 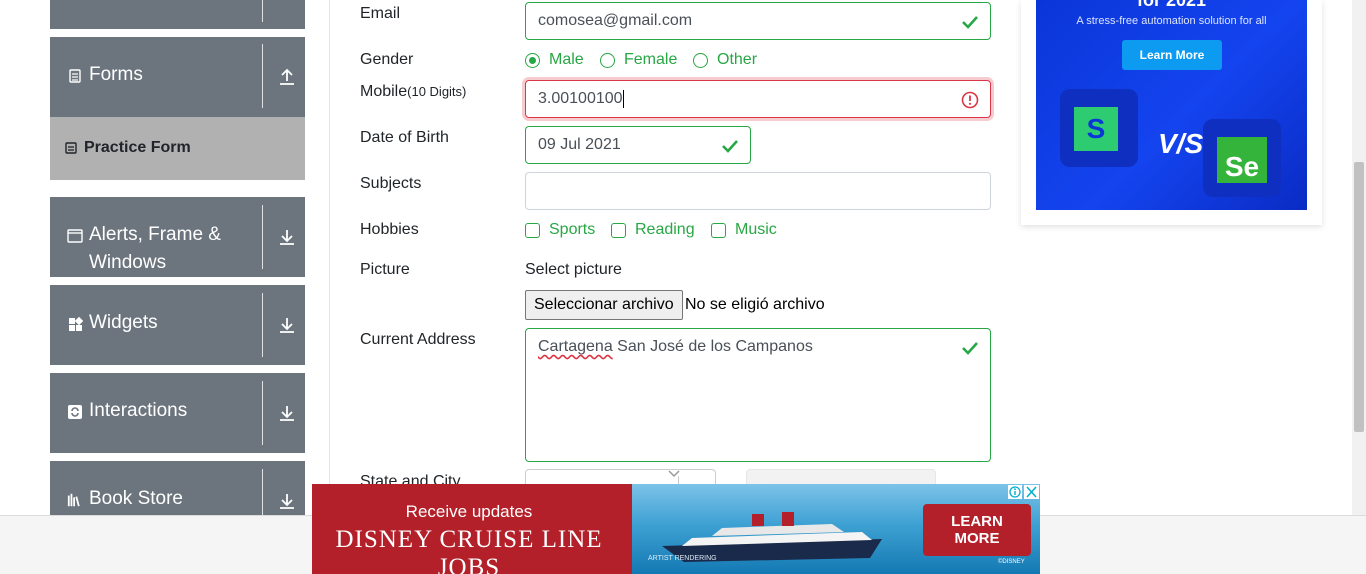 What do you see at coordinates (329, 257) in the screenshot?
I see `sidebar-divider` at bounding box center [329, 257].